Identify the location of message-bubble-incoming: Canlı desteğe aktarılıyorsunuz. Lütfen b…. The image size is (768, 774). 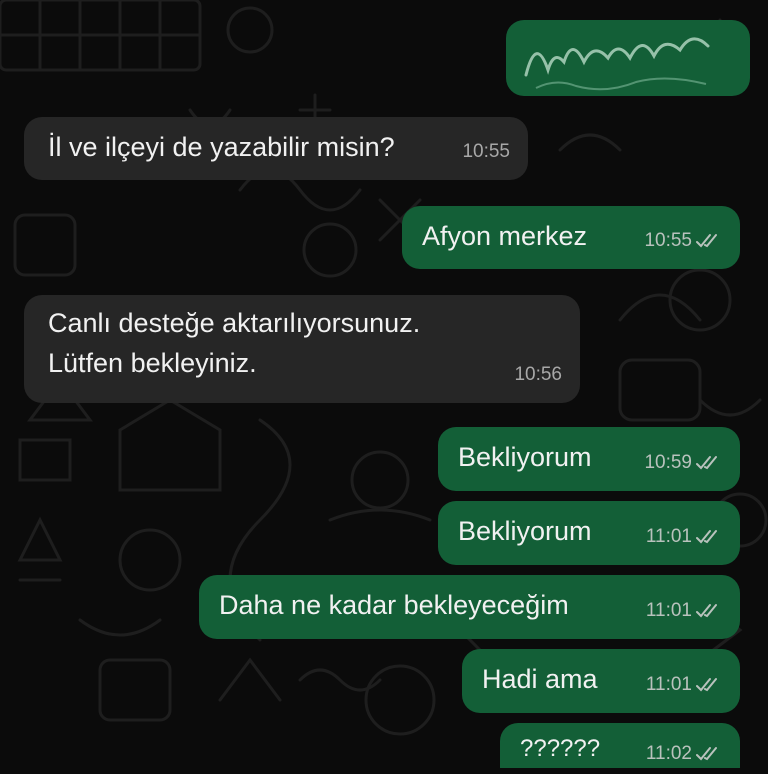
(302, 349).